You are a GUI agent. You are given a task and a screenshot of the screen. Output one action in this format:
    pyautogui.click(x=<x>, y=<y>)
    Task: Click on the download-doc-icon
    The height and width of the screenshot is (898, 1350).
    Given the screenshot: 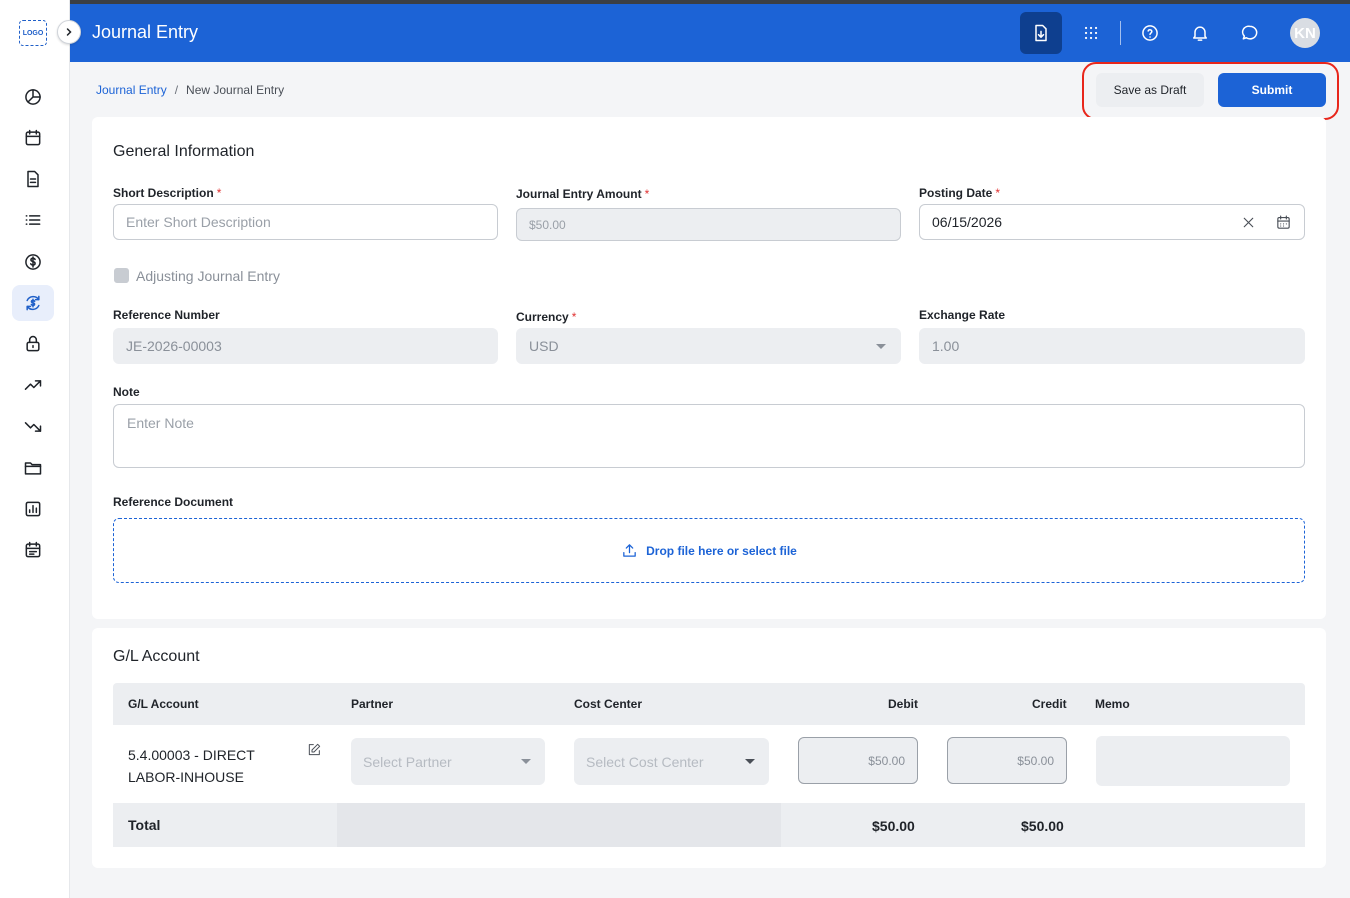 What is the action you would take?
    pyautogui.click(x=1041, y=33)
    